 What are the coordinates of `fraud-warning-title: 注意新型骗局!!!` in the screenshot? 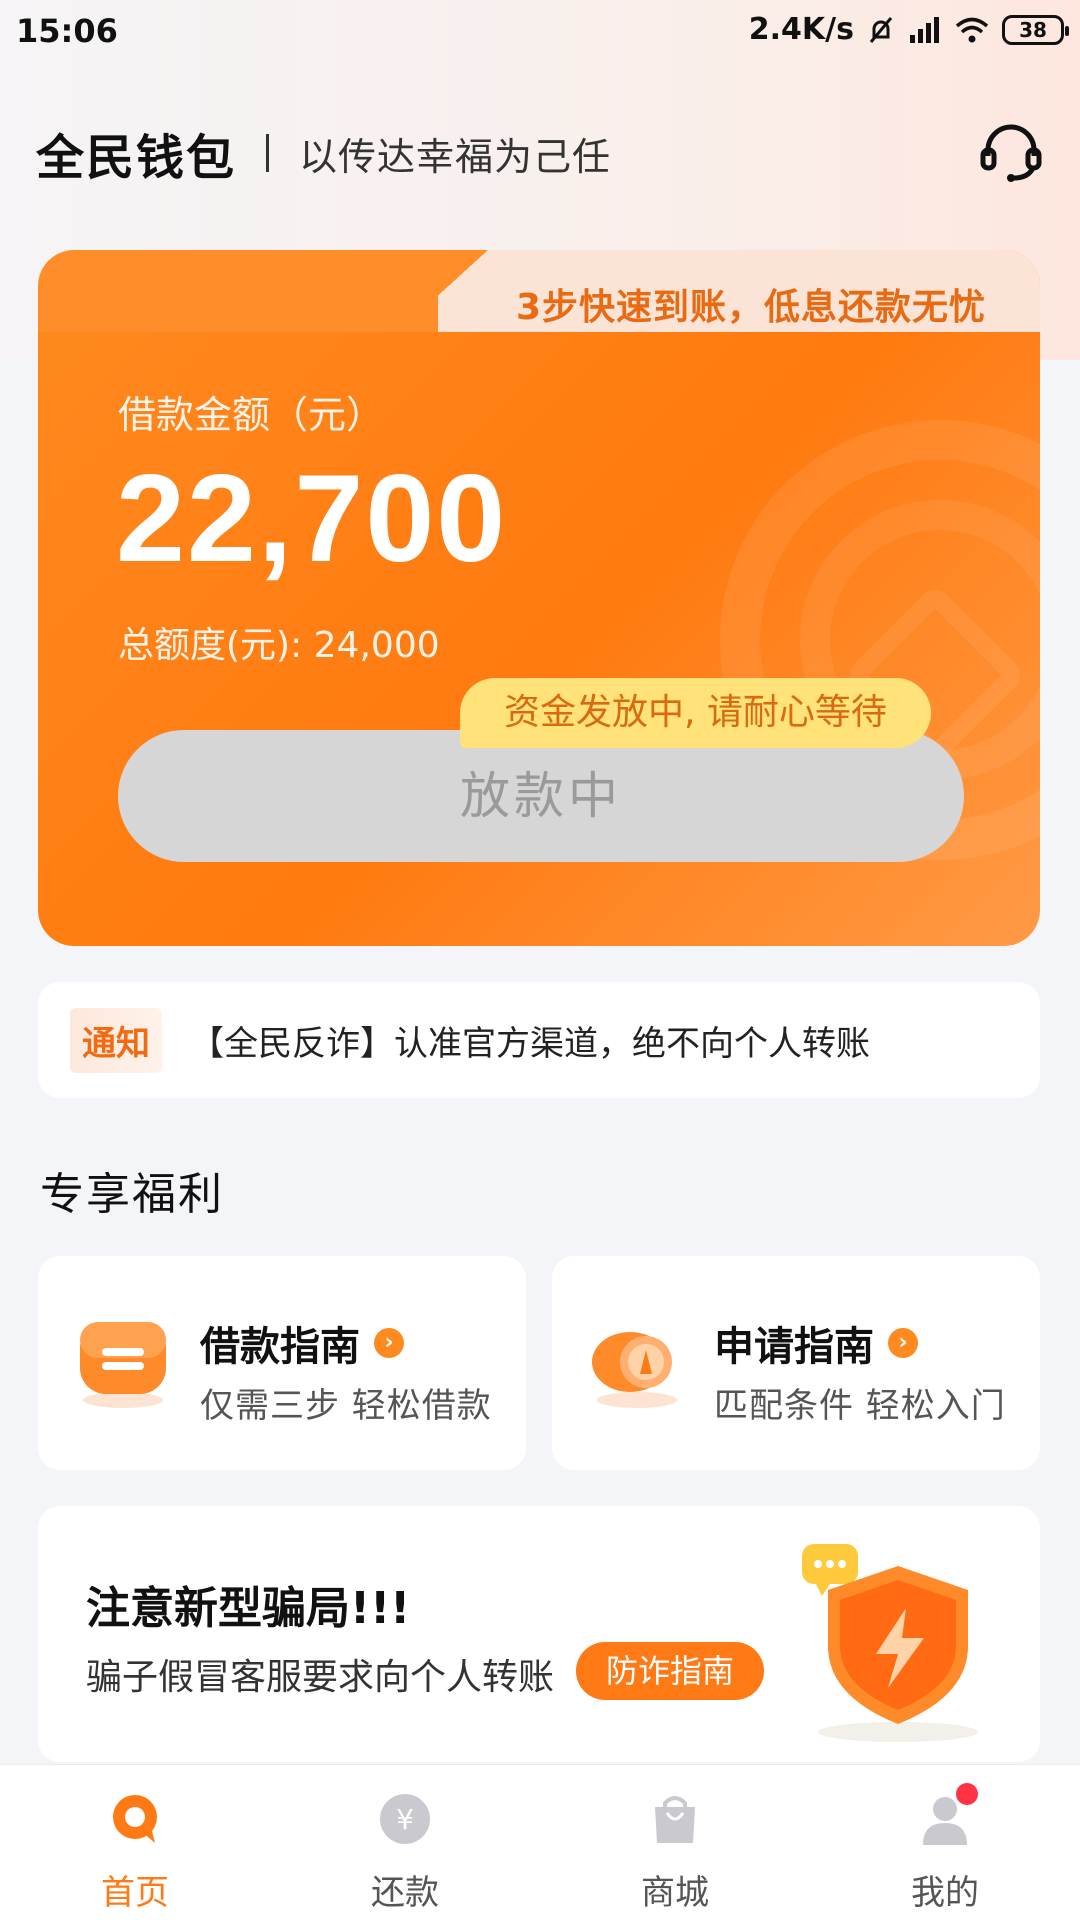 It's located at (248, 1608).